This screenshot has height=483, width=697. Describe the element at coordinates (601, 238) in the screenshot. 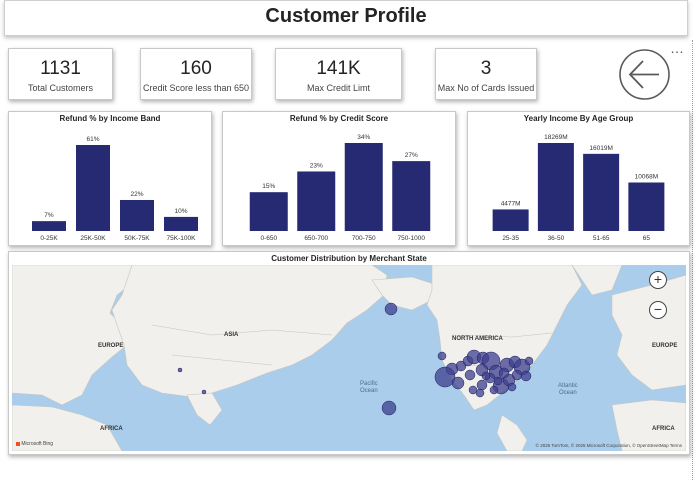

I see `category-tick-label: 51-65` at that location.